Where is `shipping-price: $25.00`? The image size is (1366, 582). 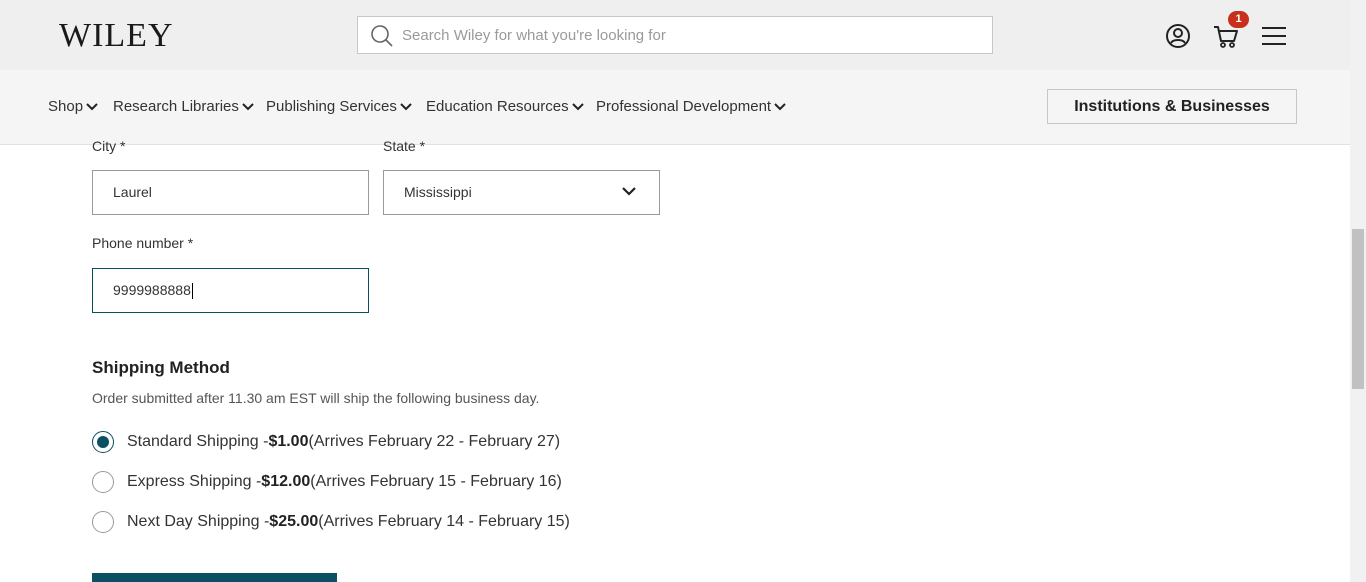 shipping-price: $25.00 is located at coordinates (294, 521).